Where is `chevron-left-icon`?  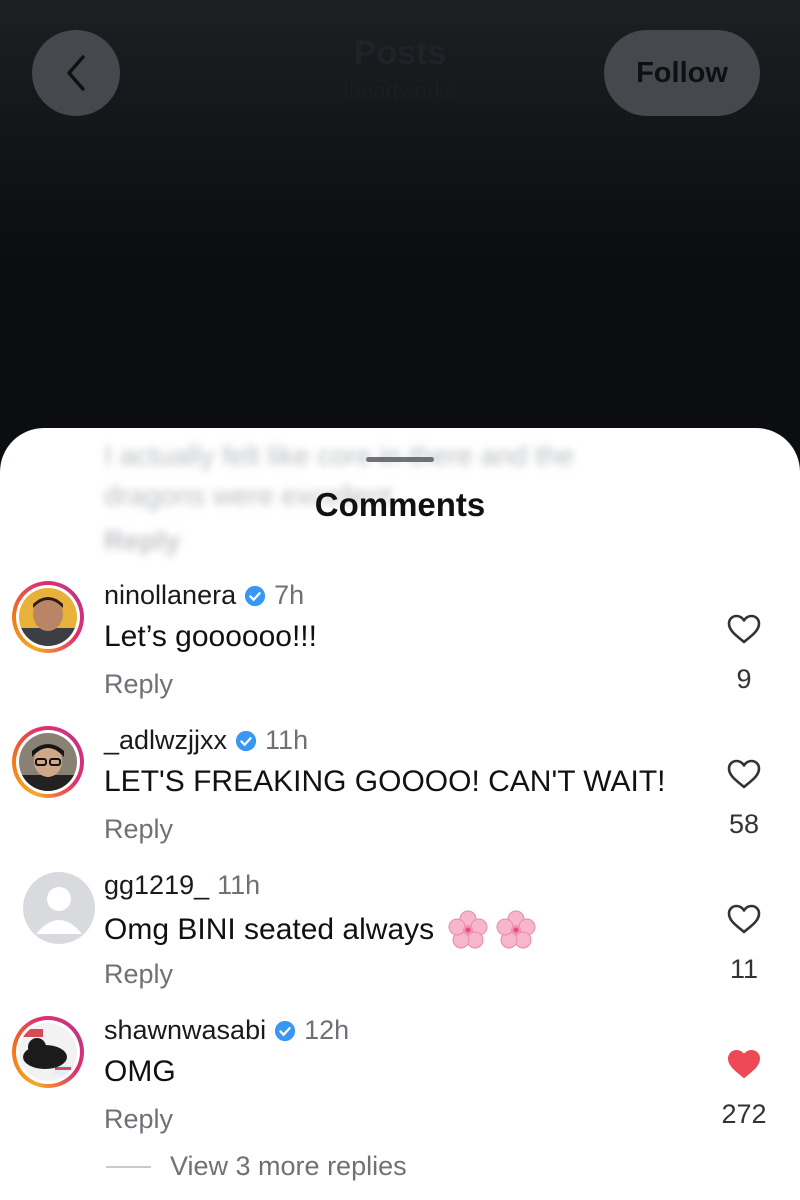 chevron-left-icon is located at coordinates (76, 73).